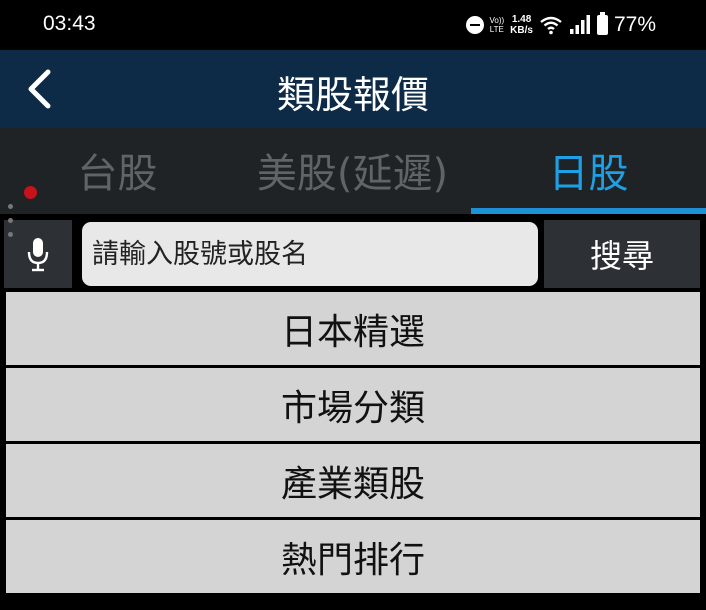 The image size is (706, 610). Describe the element at coordinates (30, 192) in the screenshot. I see `notification-dot` at that location.